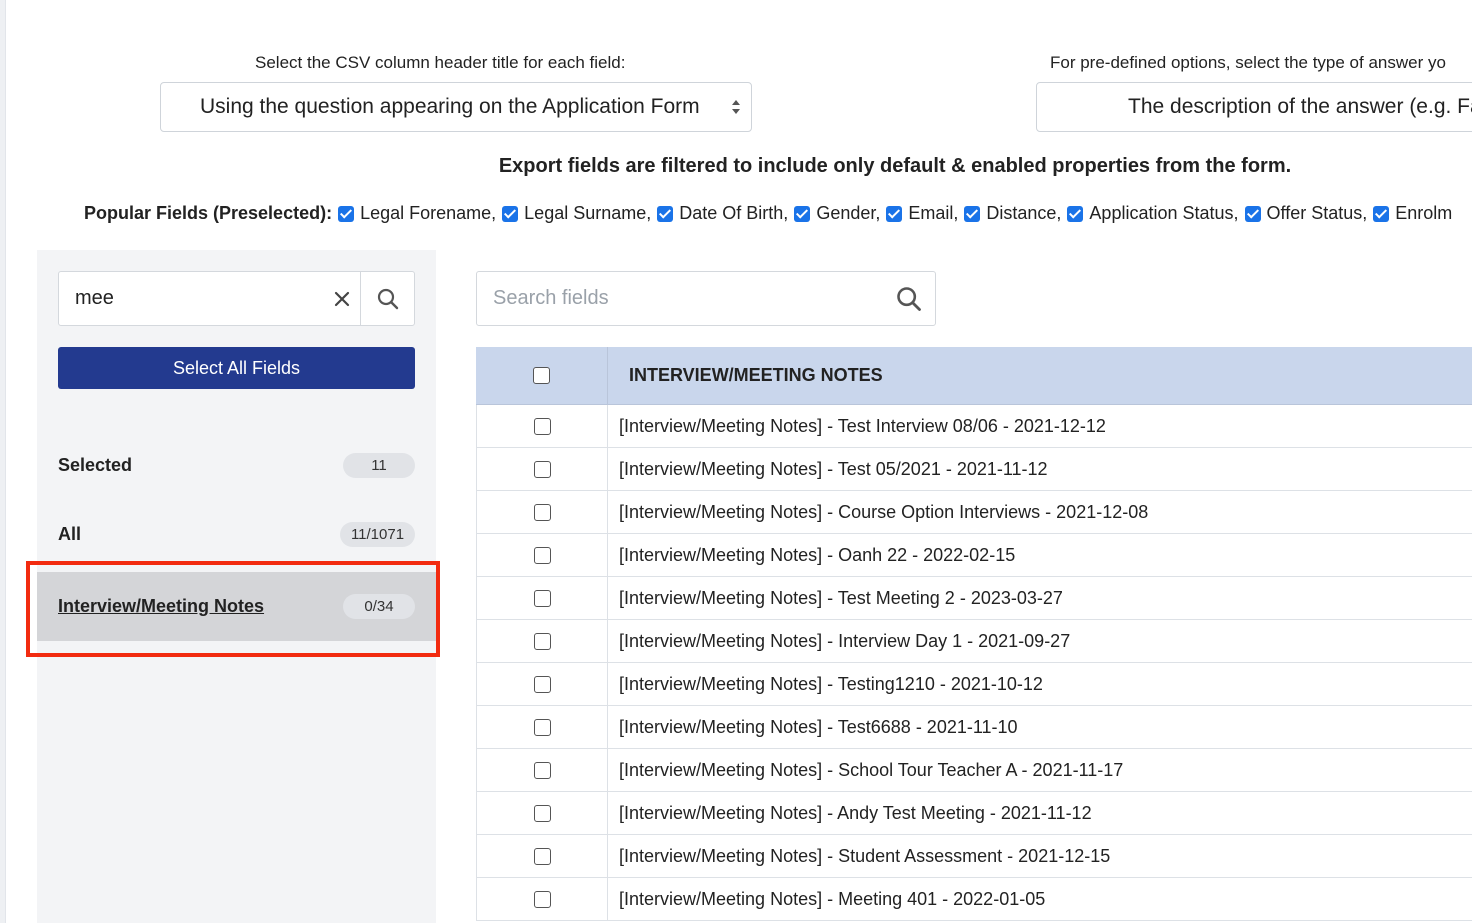 Image resolution: width=1472 pixels, height=923 pixels. What do you see at coordinates (377, 534) in the screenshot?
I see `count-badge: 11/1071` at bounding box center [377, 534].